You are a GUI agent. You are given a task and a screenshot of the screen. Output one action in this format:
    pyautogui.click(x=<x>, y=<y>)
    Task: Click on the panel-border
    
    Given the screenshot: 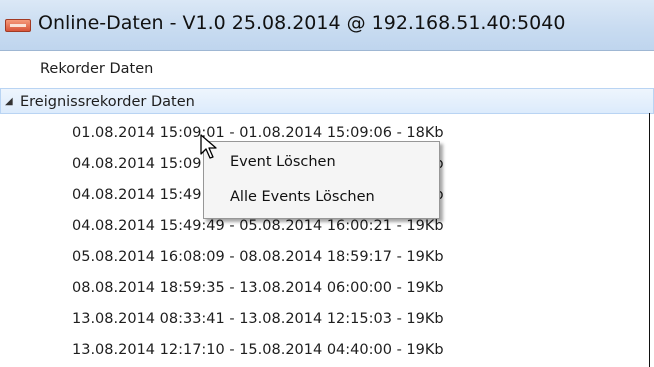 What is the action you would take?
    pyautogui.click(x=649, y=240)
    